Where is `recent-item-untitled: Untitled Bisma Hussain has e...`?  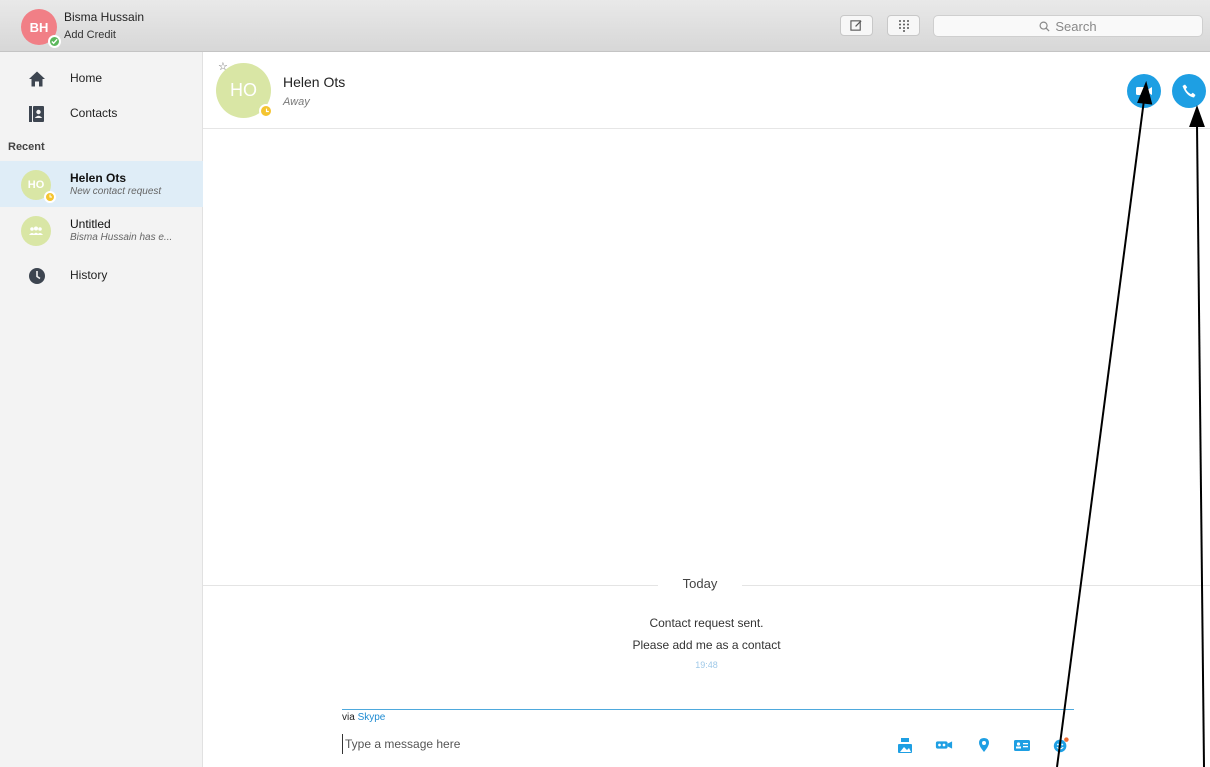 recent-item-untitled: Untitled Bisma Hussain has e... is located at coordinates (101, 230).